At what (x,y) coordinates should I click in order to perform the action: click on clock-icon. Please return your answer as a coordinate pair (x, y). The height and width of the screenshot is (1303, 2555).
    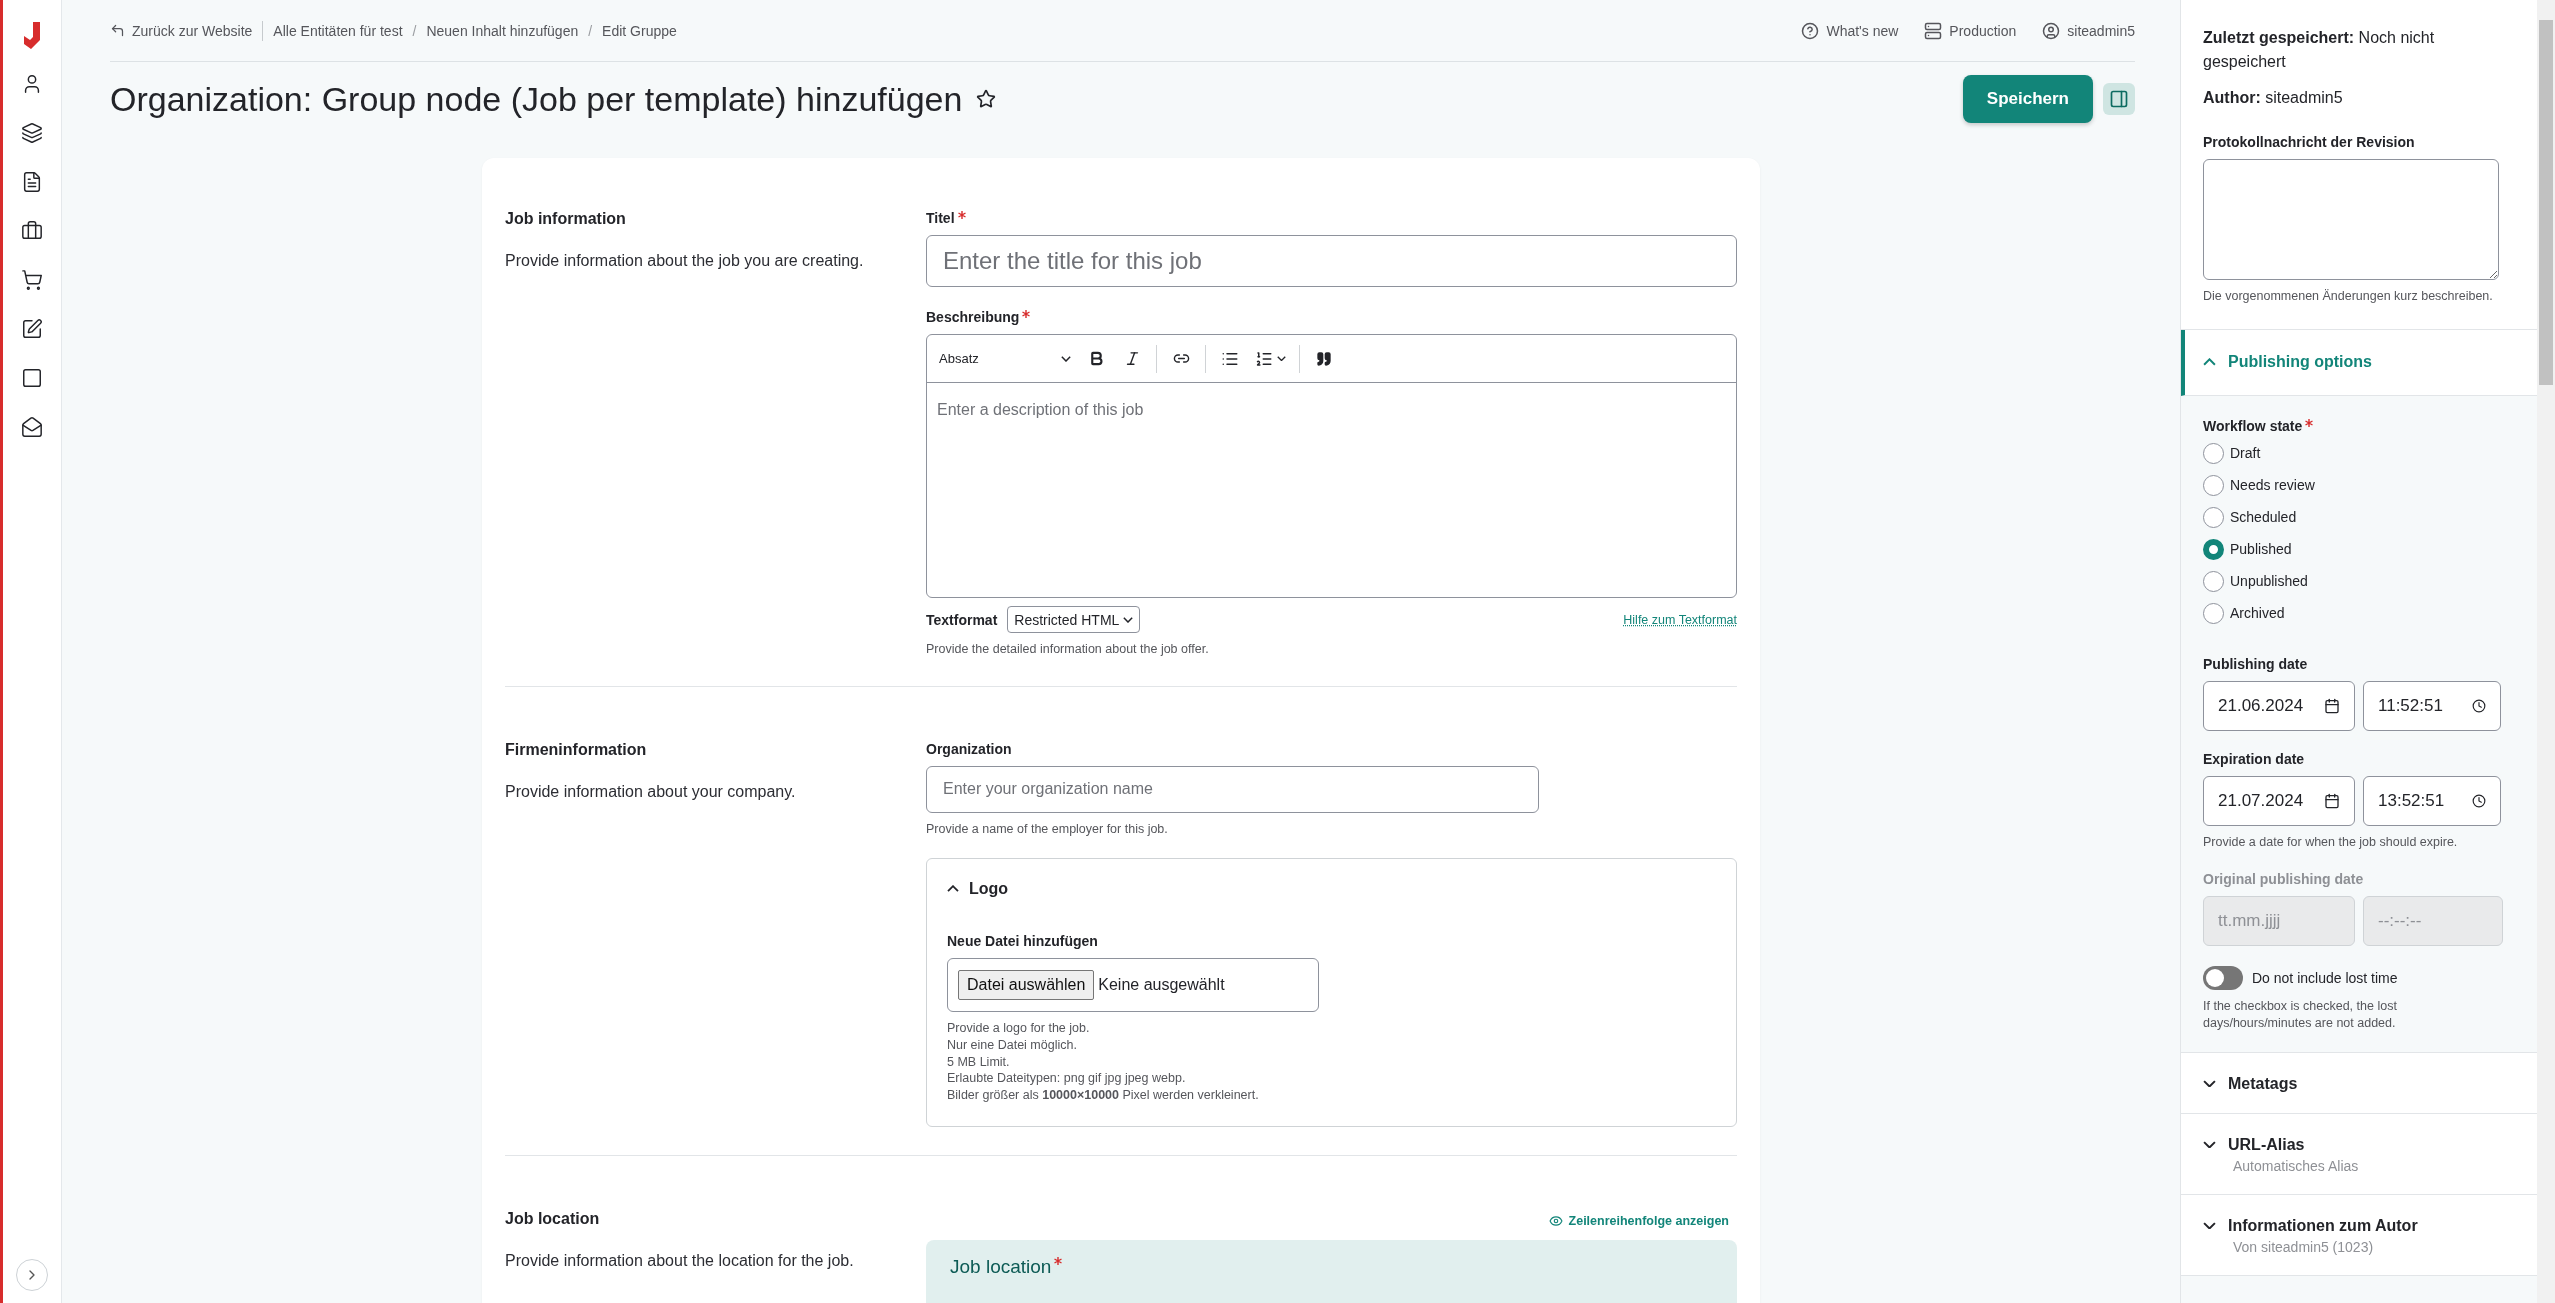
    Looking at the image, I should click on (2479, 705).